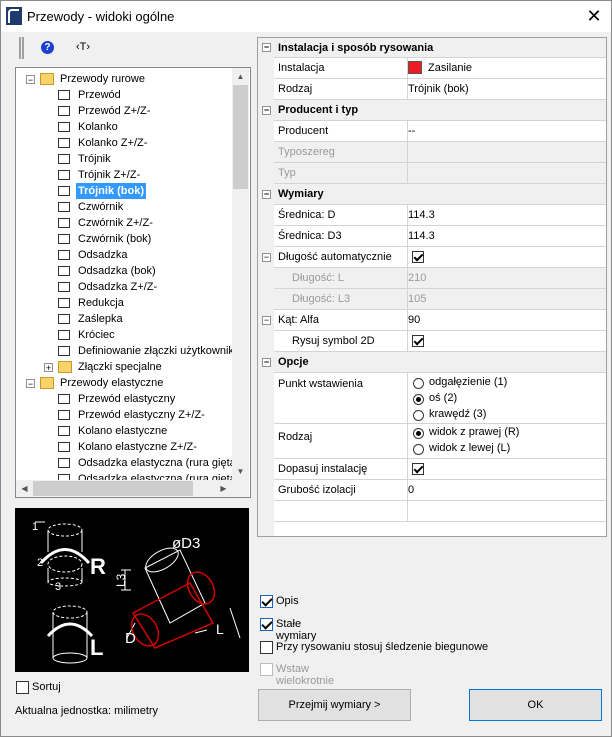  Describe the element at coordinates (443, 398) in the screenshot. I see `radio-label: oś (2)` at that location.